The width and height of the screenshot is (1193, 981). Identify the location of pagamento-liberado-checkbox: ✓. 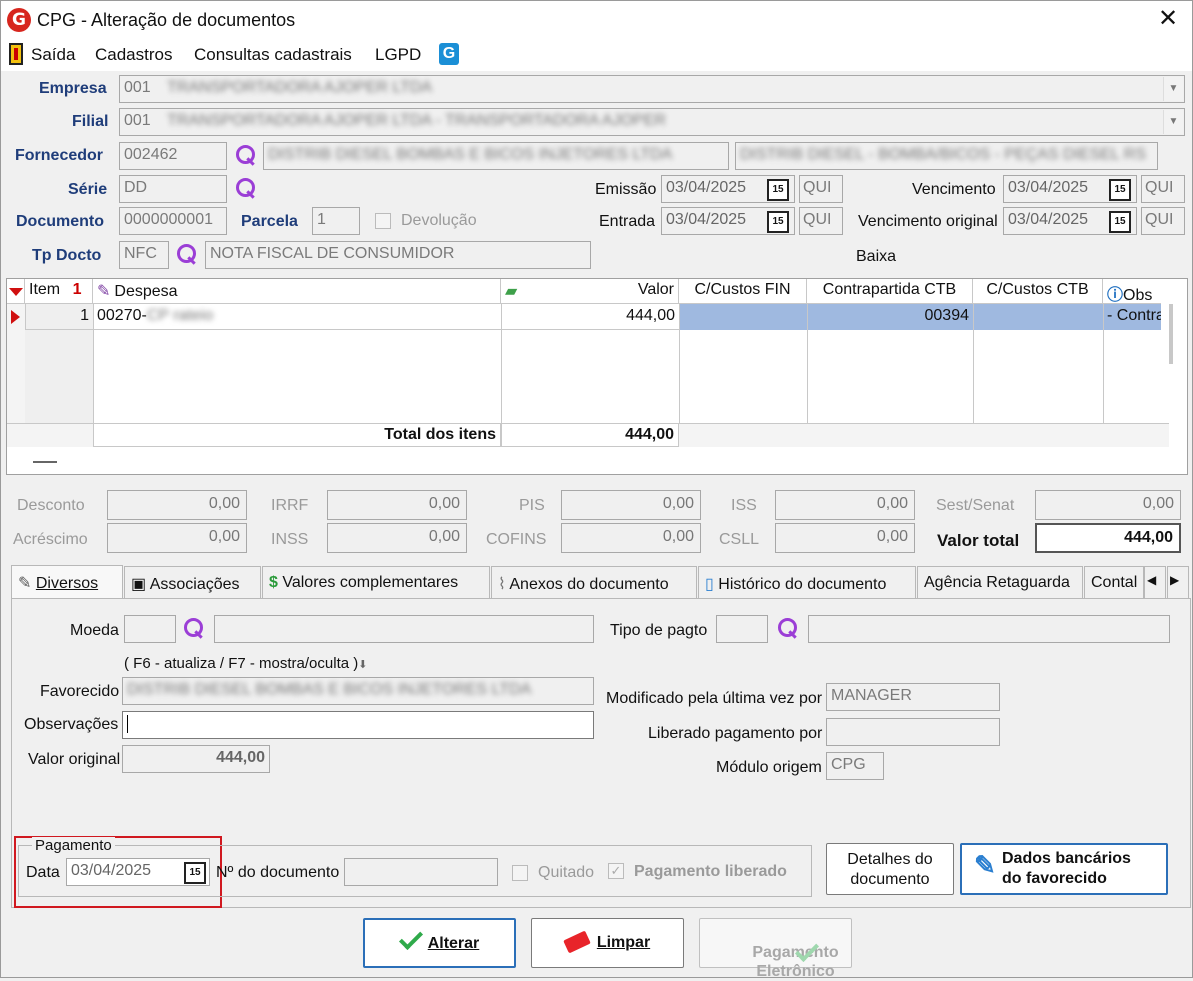
(616, 871).